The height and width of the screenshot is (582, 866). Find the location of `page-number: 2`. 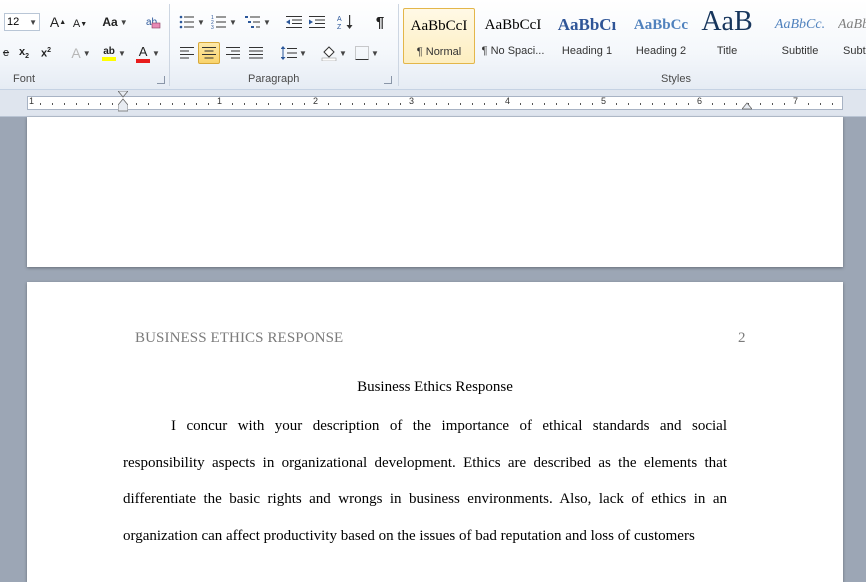

page-number: 2 is located at coordinates (742, 338).